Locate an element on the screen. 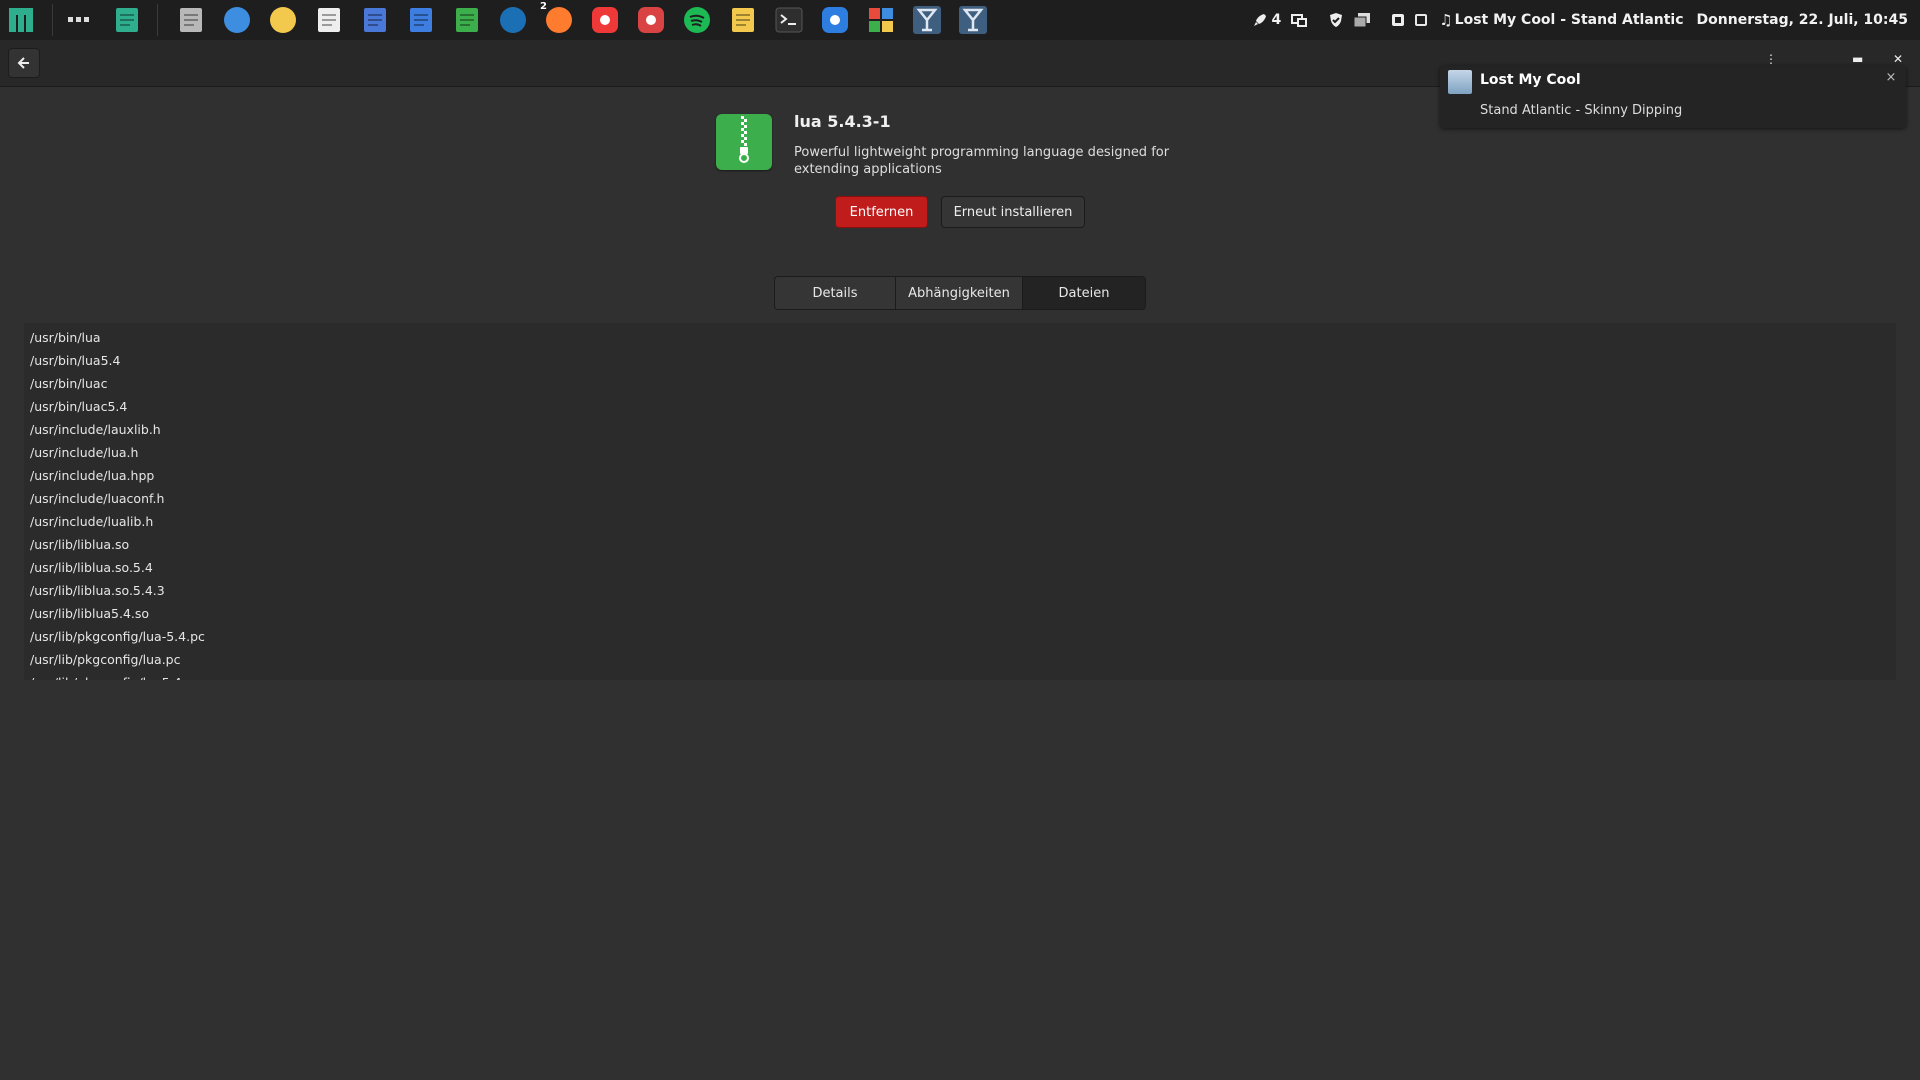  file-row: /usr/lib/pkgconfig/lua.pc is located at coordinates (960, 659).